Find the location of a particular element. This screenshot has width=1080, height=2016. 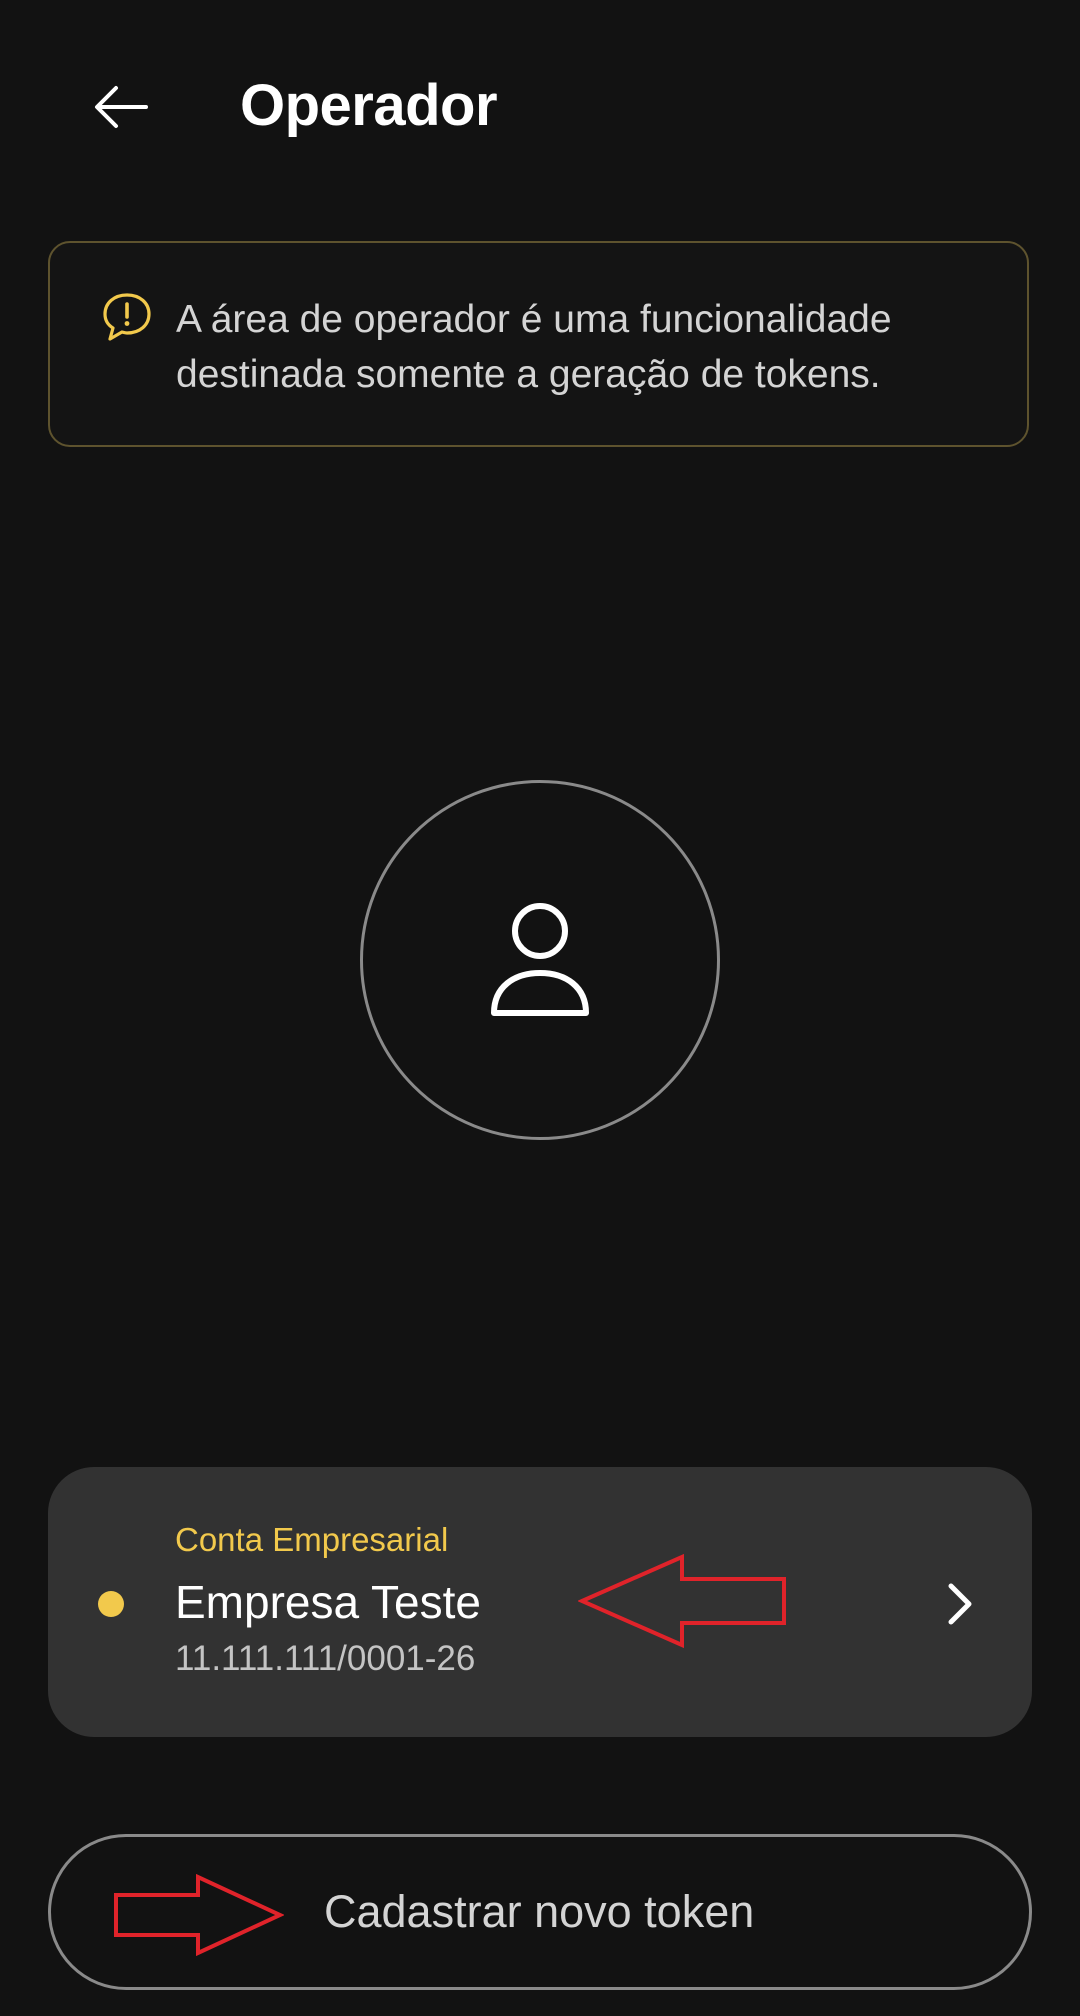

avatar is located at coordinates (540, 960).